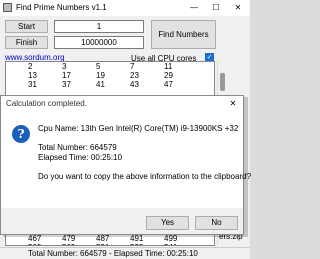 The height and width of the screenshot is (259, 320). What do you see at coordinates (80, 157) in the screenshot?
I see `elapsed-time-text: Elapsed Time: 00:25:10` at bounding box center [80, 157].